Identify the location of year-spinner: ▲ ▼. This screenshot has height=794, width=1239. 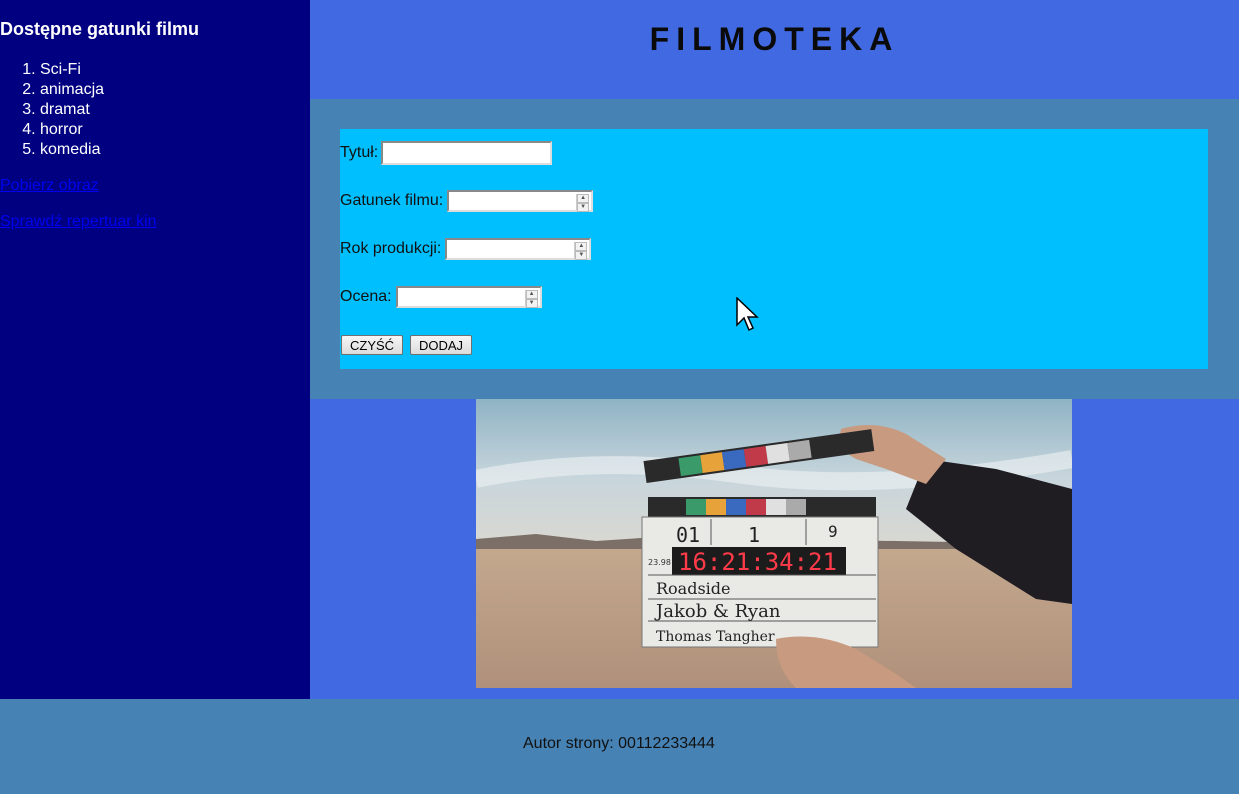
(581, 251).